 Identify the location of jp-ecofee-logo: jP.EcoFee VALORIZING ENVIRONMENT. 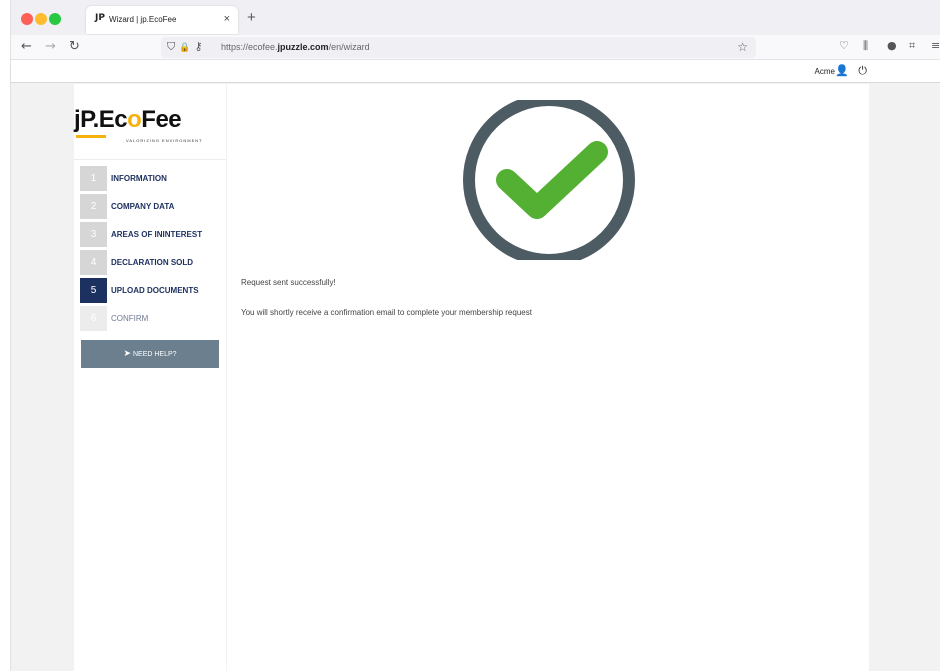
(150, 130).